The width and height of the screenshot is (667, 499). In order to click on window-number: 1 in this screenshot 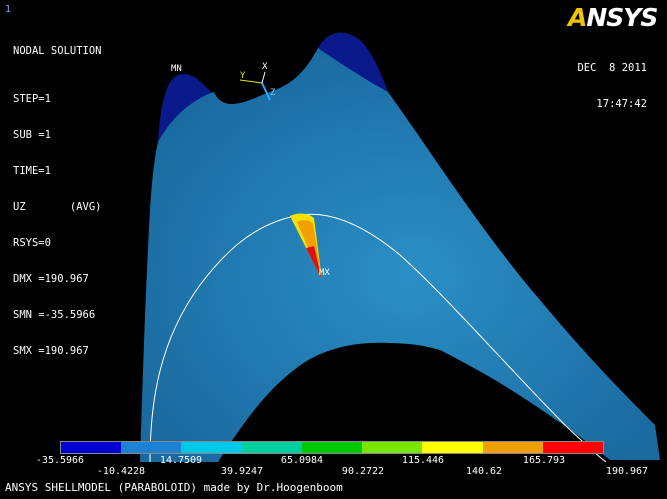, I will do `click(8, 9)`.